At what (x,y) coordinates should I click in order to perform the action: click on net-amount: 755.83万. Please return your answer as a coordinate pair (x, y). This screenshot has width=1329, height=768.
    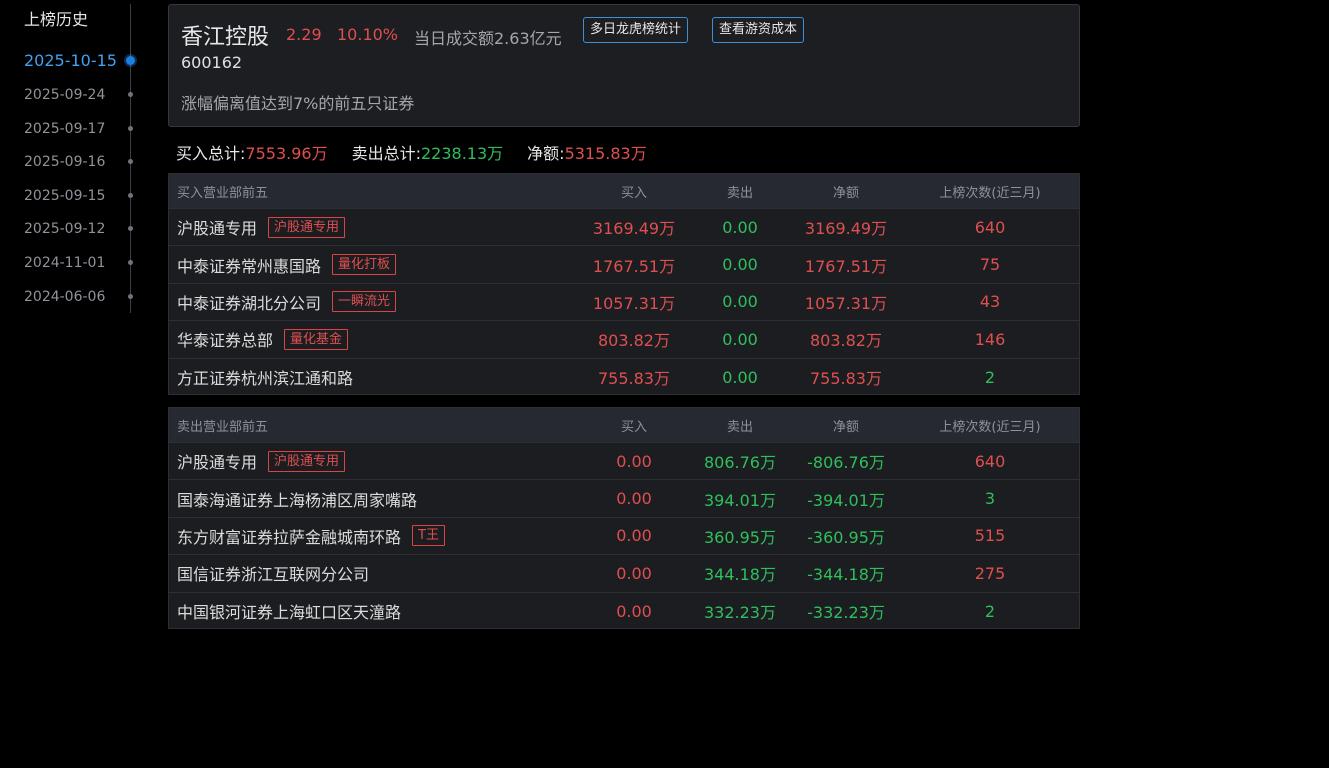
    Looking at the image, I should click on (846, 379).